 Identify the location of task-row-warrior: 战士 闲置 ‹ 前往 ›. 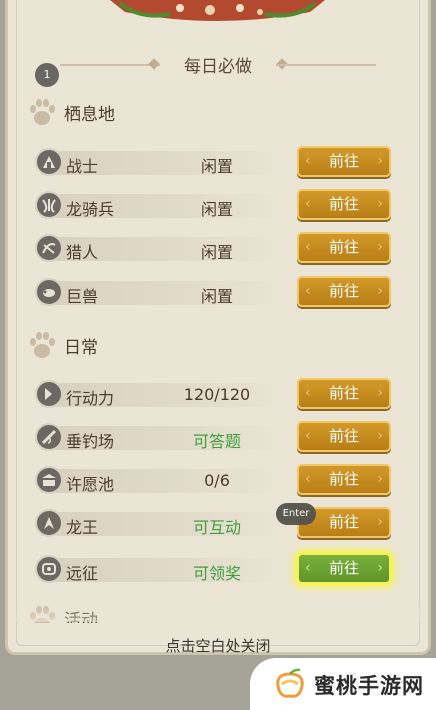
(215, 163).